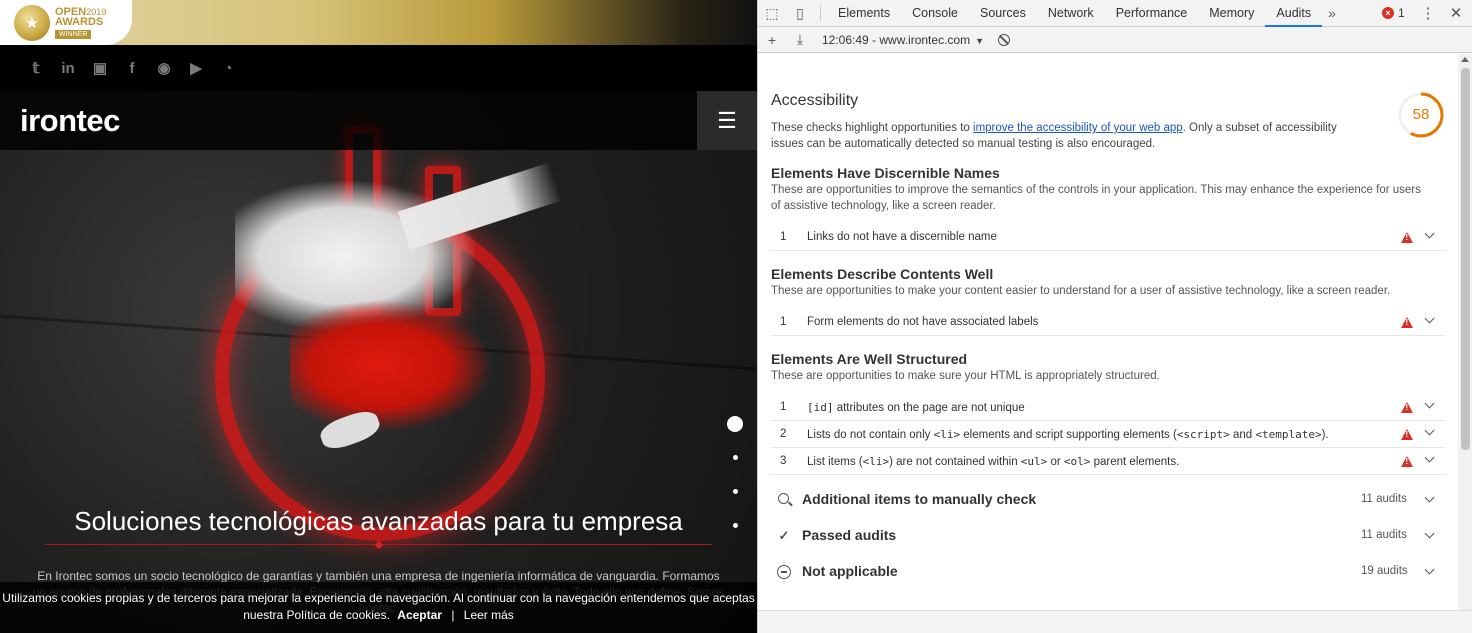  What do you see at coordinates (979, 40) in the screenshot?
I see `caret-down-icon: ▼` at bounding box center [979, 40].